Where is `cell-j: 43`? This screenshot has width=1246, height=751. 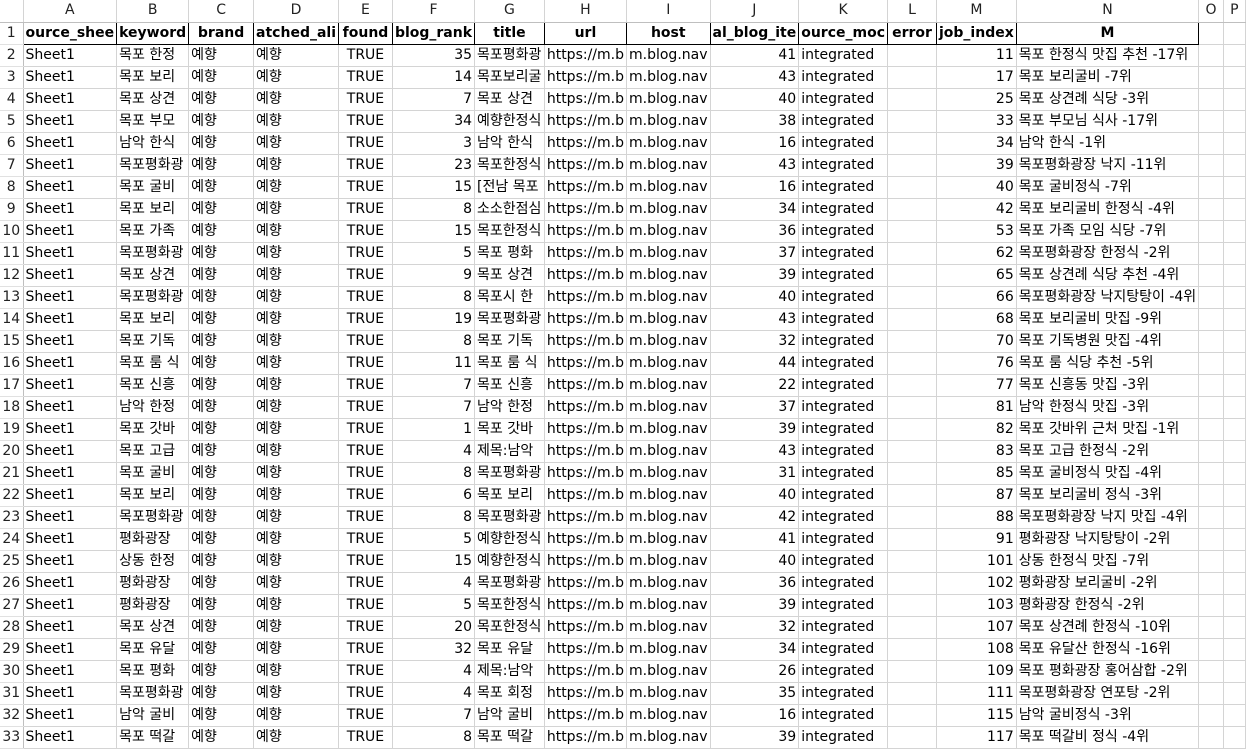 cell-j: 43 is located at coordinates (755, 77).